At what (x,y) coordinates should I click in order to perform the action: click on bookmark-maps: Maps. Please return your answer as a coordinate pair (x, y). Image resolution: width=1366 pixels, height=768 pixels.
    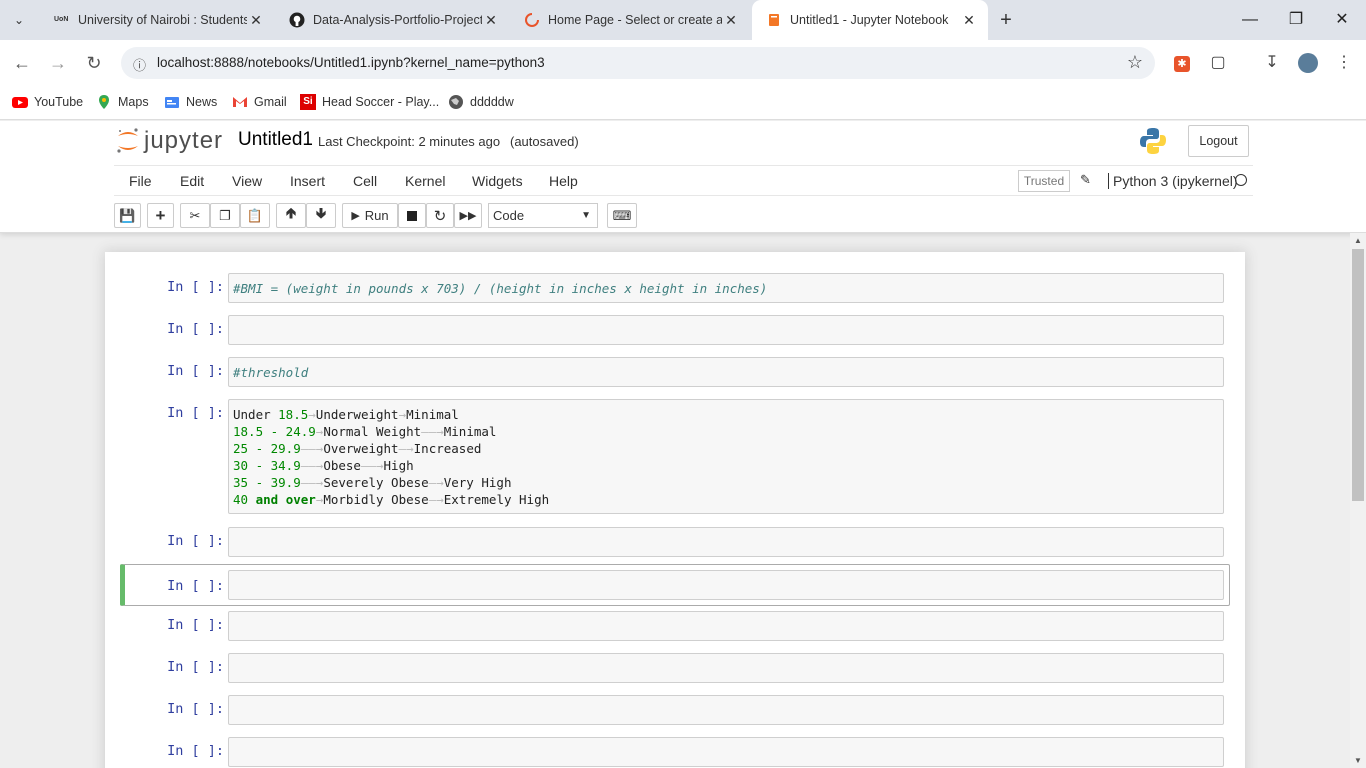
    Looking at the image, I should click on (122, 102).